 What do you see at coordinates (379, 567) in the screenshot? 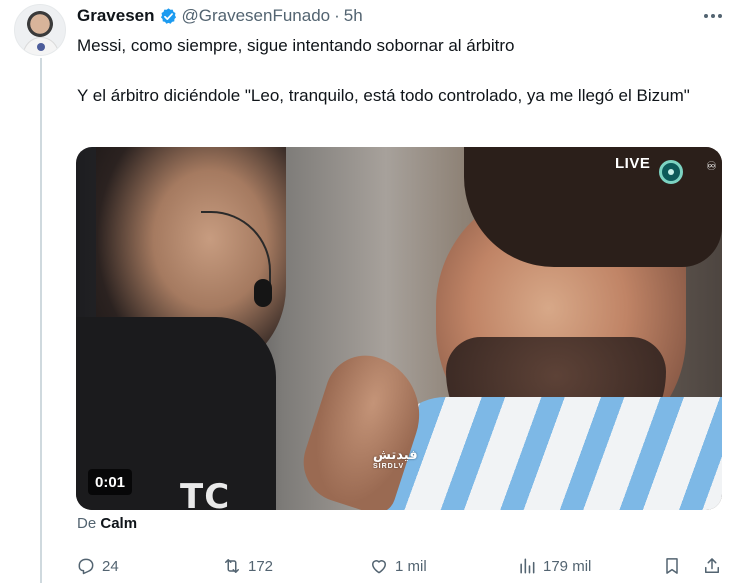
I see `like-icon` at bounding box center [379, 567].